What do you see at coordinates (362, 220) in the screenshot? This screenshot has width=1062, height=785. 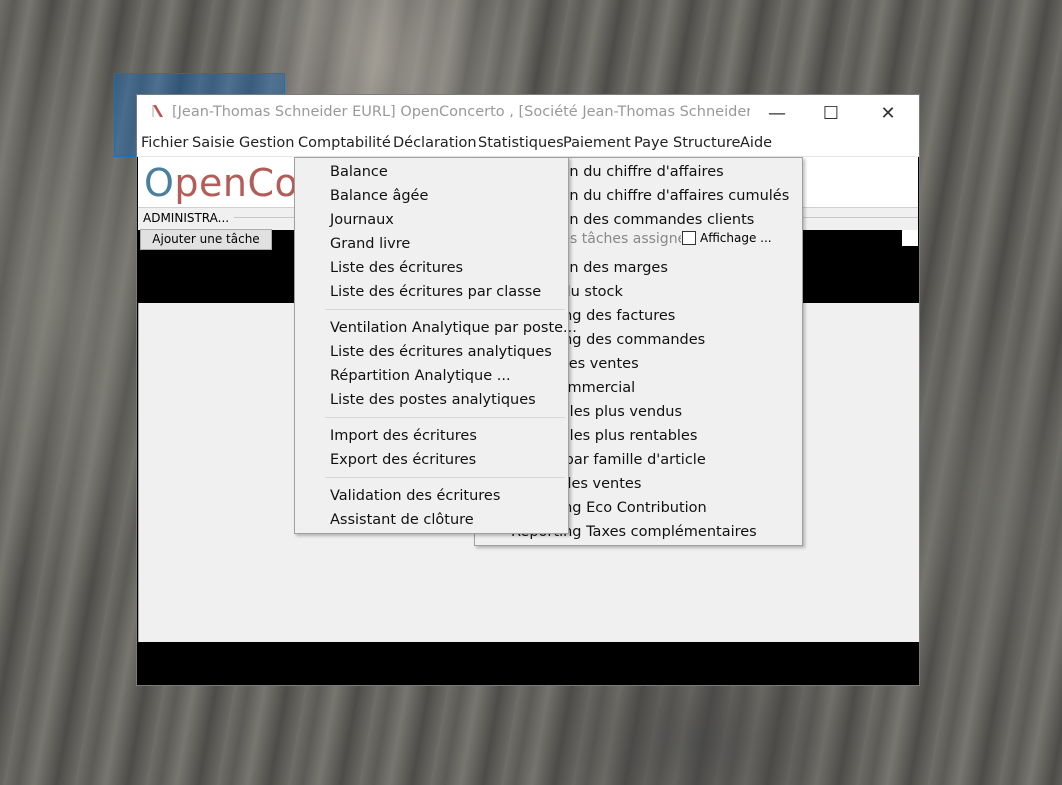 I see `menu-item-journaux: Journaux` at bounding box center [362, 220].